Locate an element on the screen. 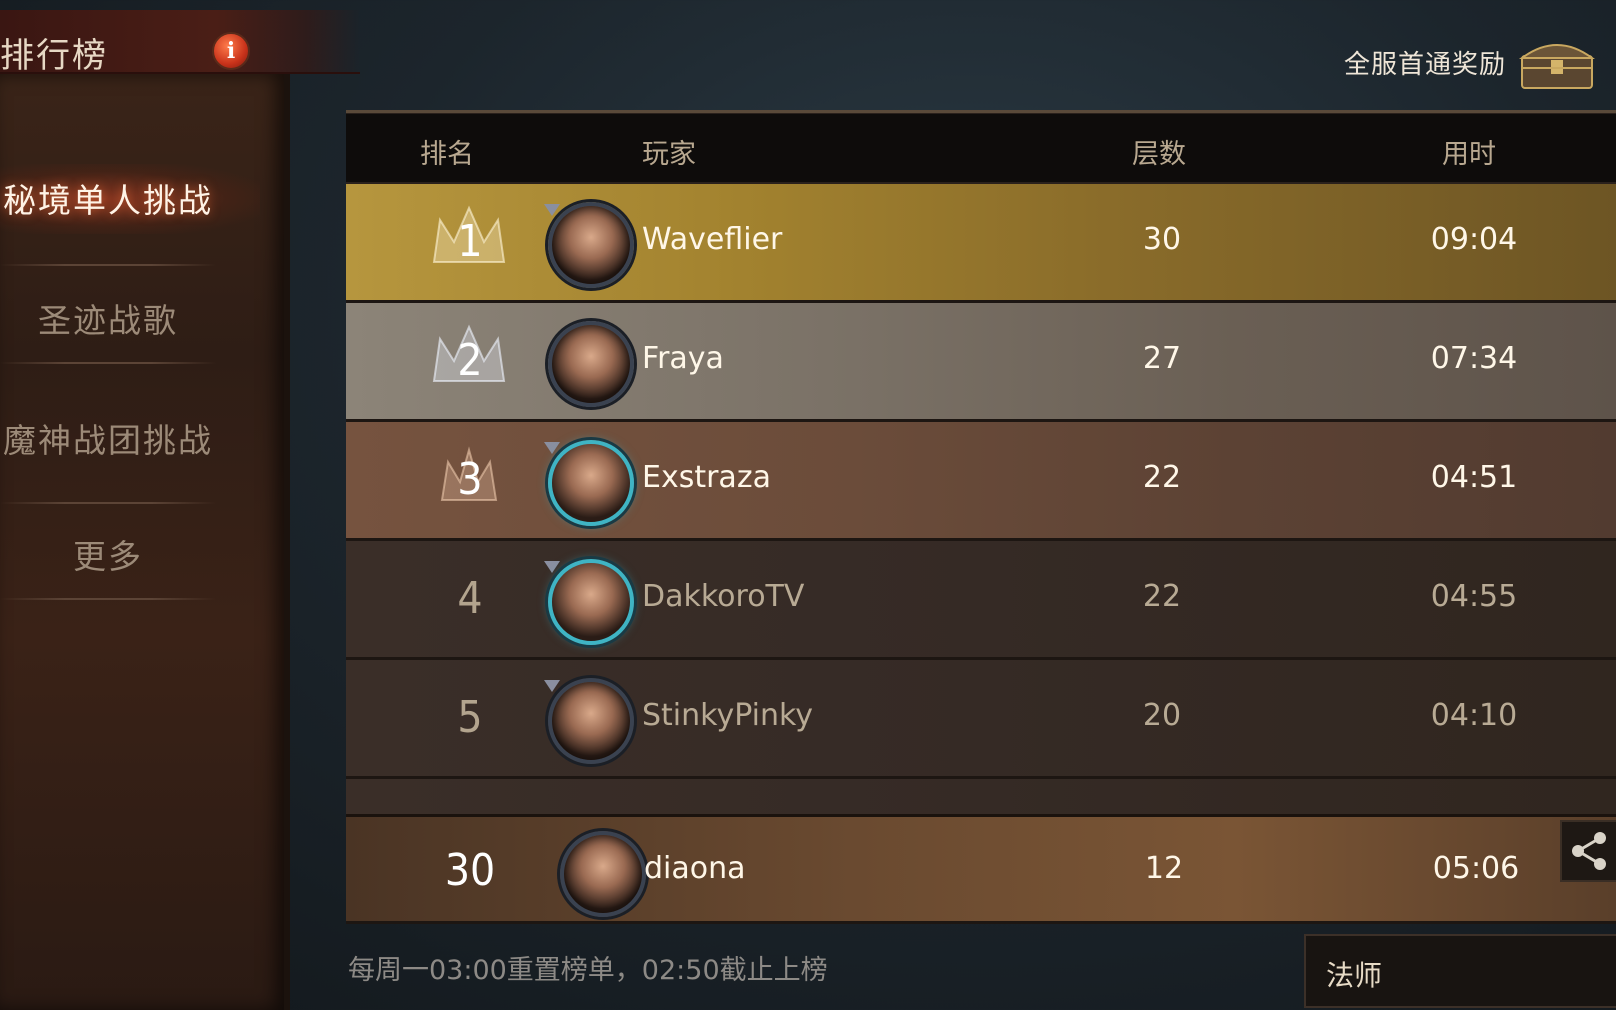  player-name: StinkyPinky is located at coordinates (728, 715).